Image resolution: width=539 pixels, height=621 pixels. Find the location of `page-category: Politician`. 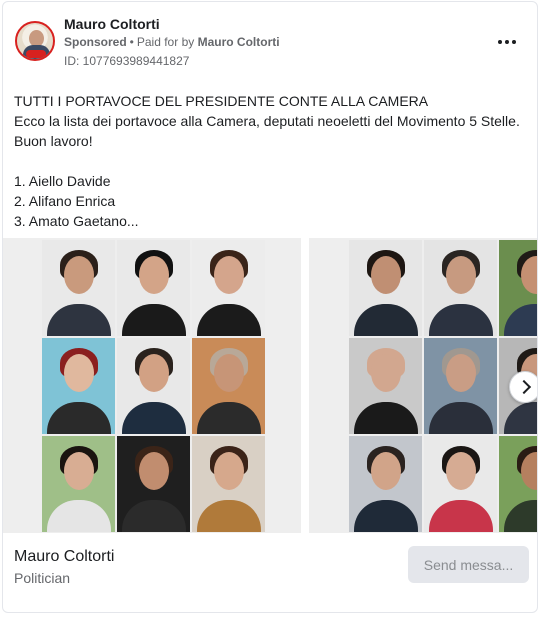

page-category: Politician is located at coordinates (42, 578).